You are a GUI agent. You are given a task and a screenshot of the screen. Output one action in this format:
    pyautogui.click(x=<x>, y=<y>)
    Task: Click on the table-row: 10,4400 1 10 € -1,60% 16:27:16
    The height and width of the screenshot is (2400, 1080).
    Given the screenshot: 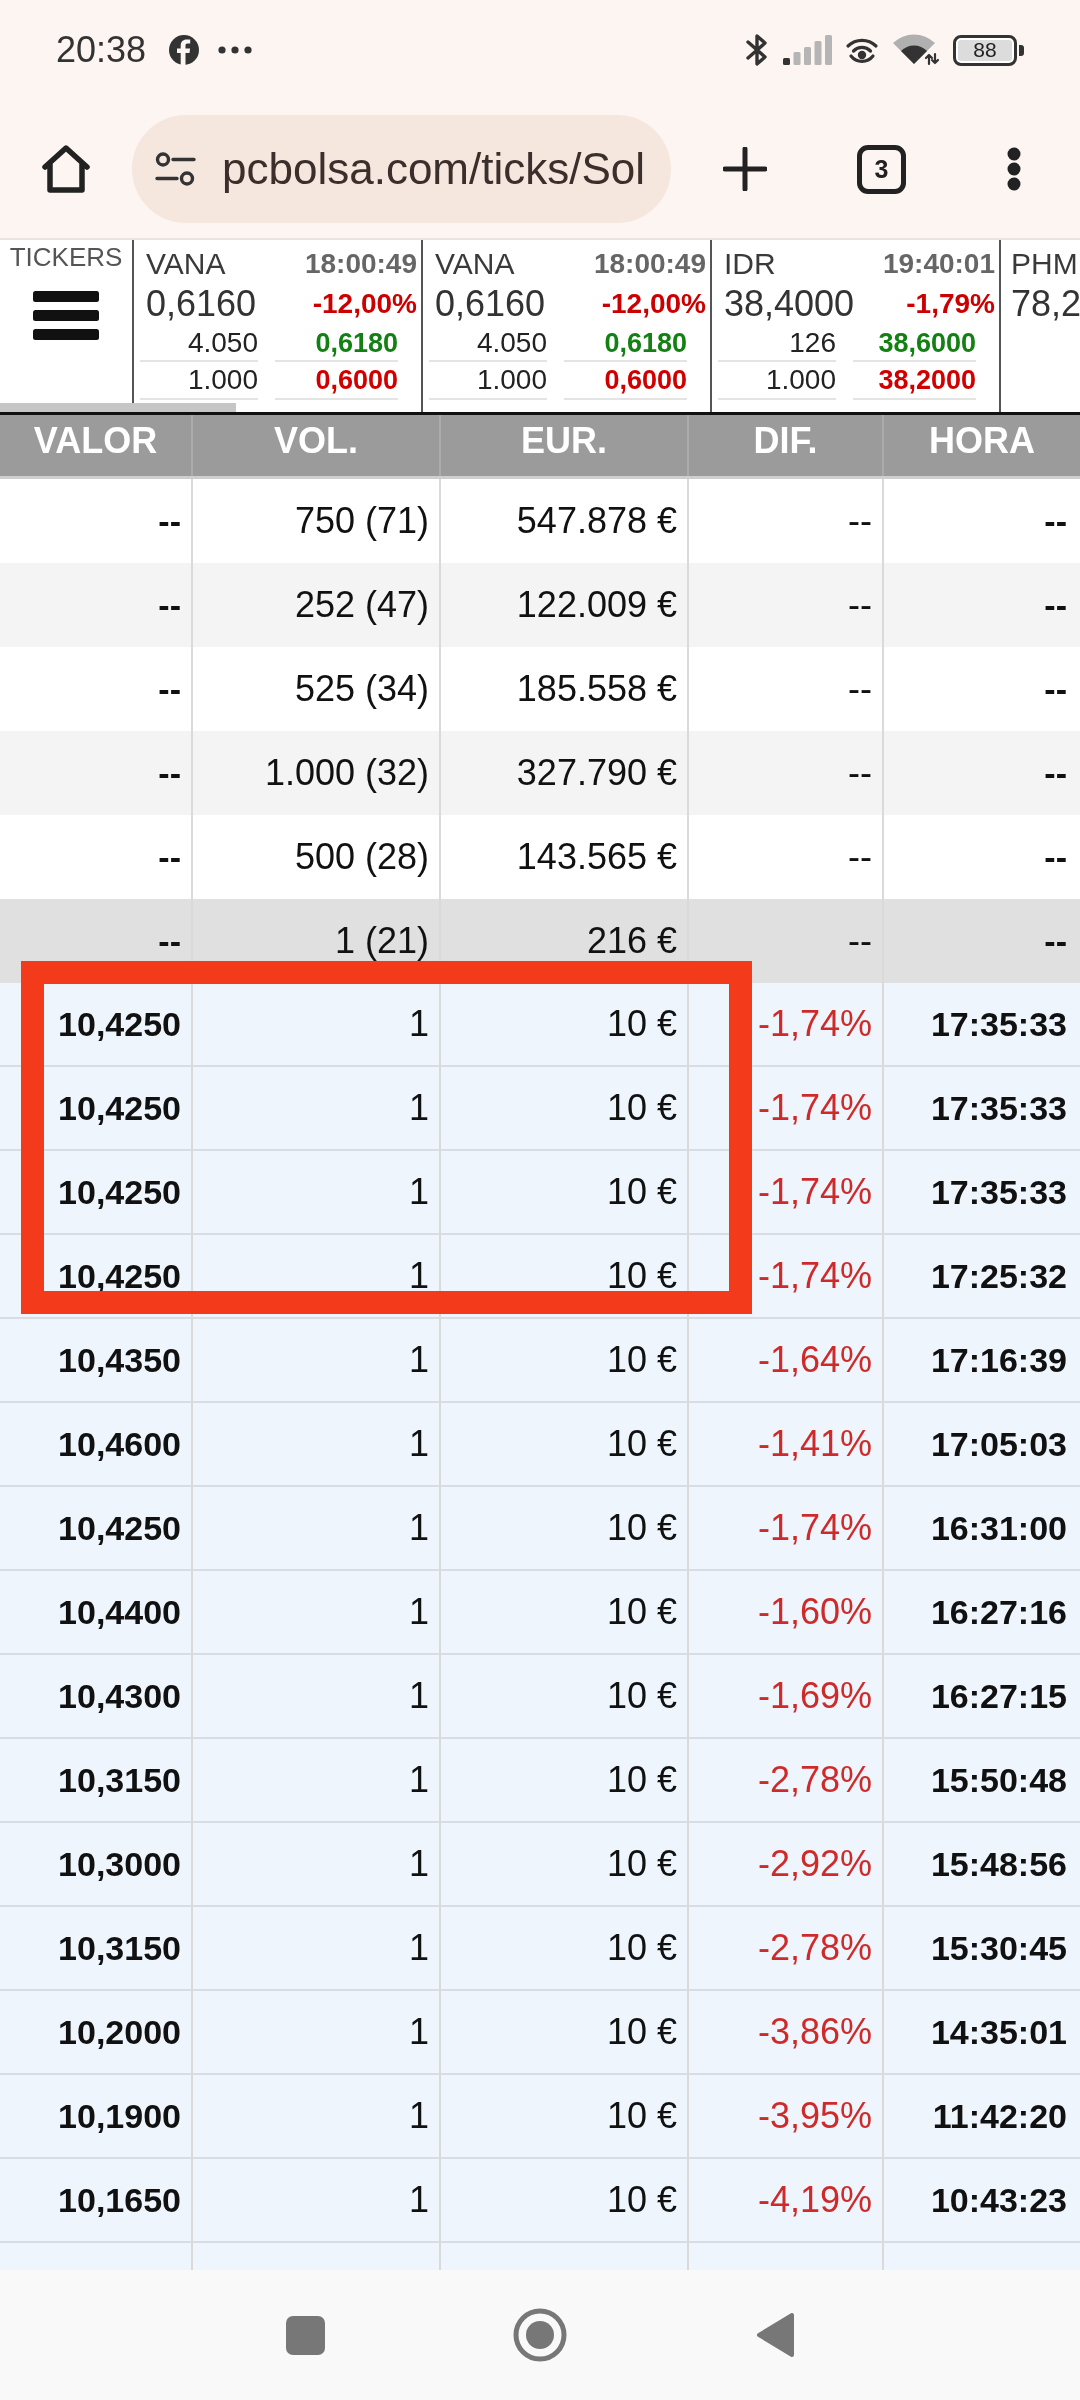 What is the action you would take?
    pyautogui.click(x=540, y=1613)
    